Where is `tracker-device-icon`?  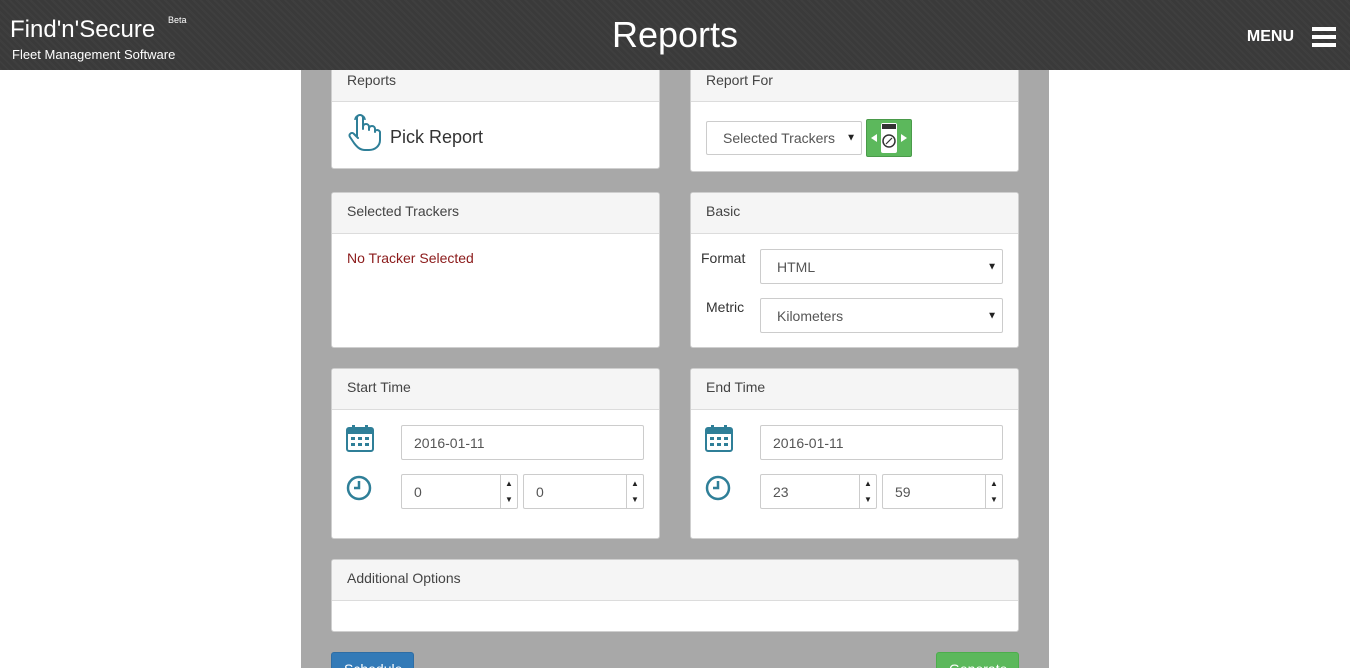
tracker-device-icon is located at coordinates (889, 138).